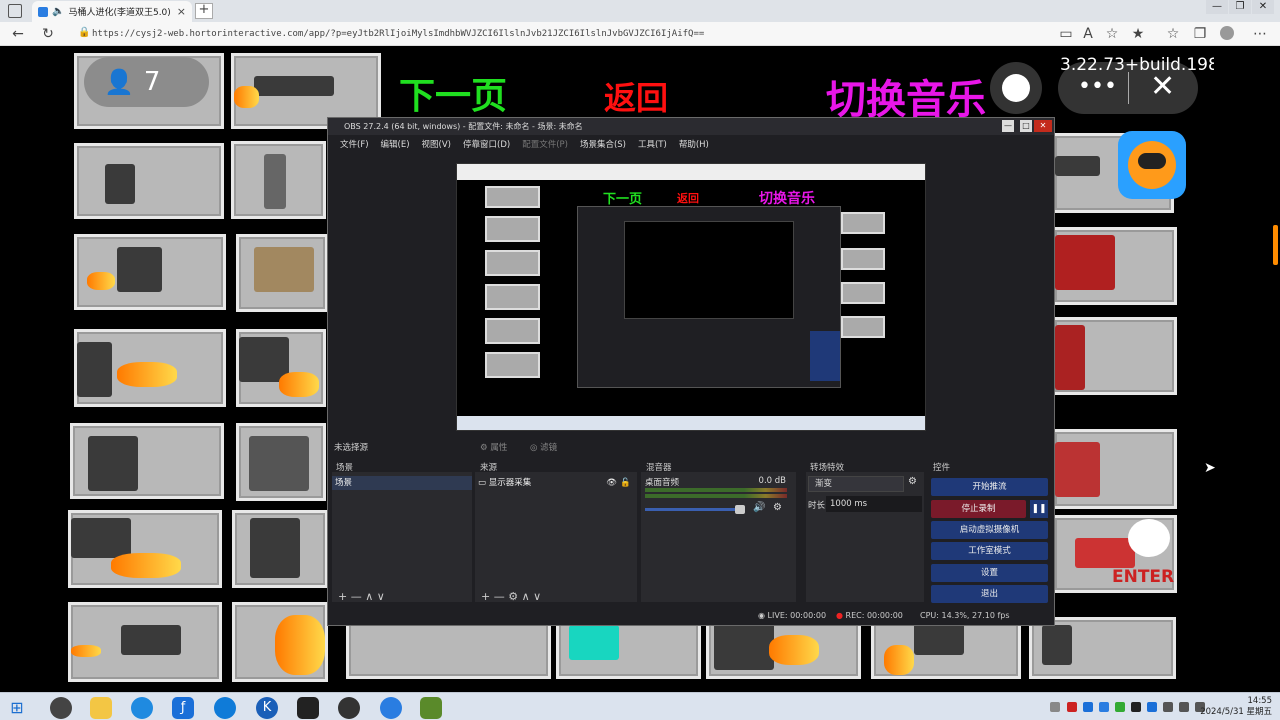 The height and width of the screenshot is (720, 1280). I want to click on obs-minimize-button: —, so click(1008, 126).